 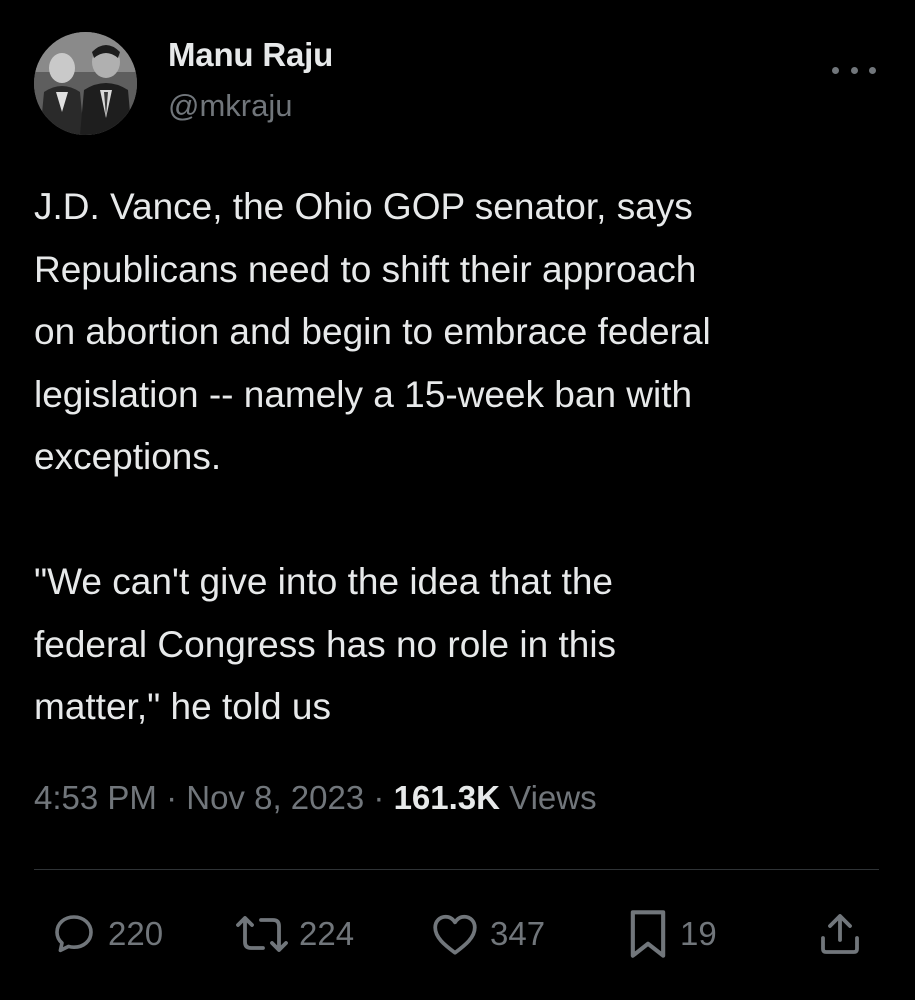 I want to click on reply-button: 220, so click(x=106, y=934).